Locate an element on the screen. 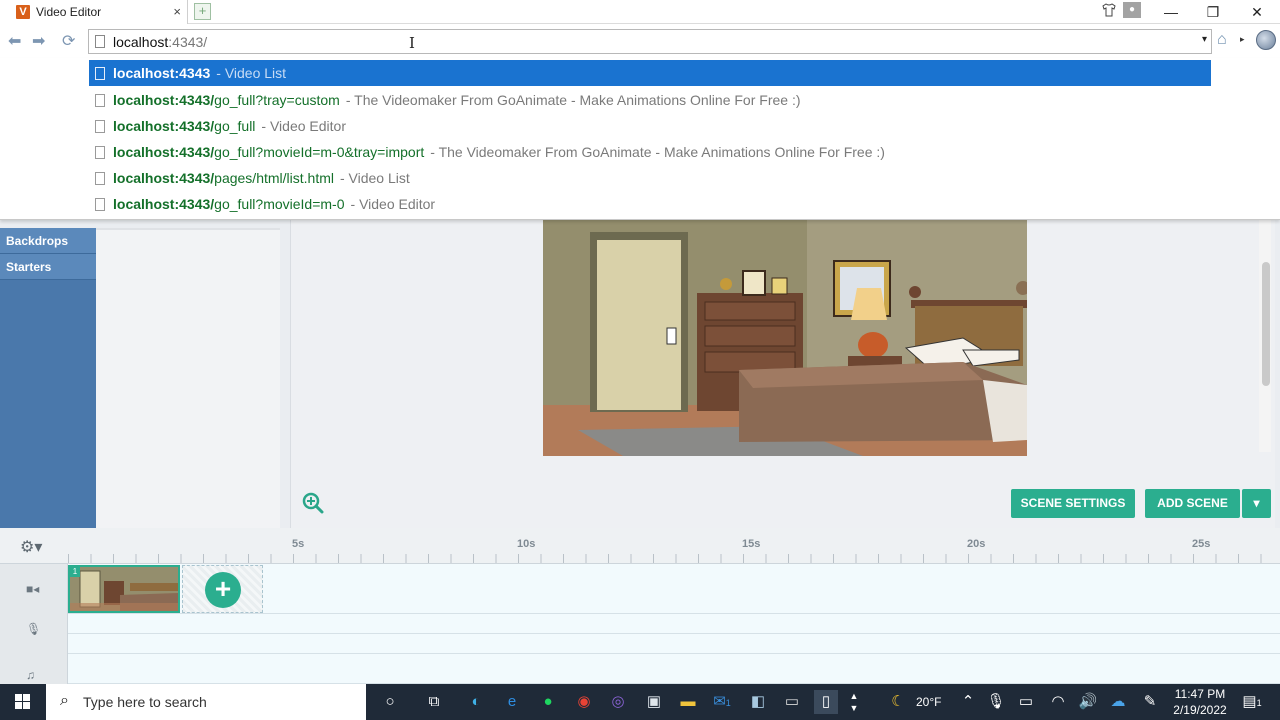 The height and width of the screenshot is (720, 1280). wifi-icon: ◠ is located at coordinates (1058, 702).